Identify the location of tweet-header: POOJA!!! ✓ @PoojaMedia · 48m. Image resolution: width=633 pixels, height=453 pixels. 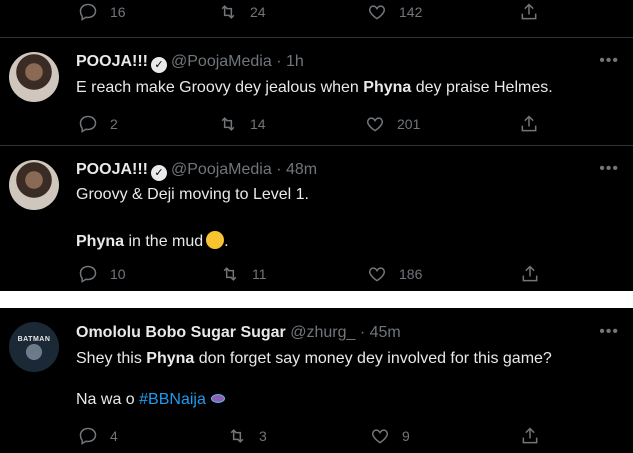
(196, 171).